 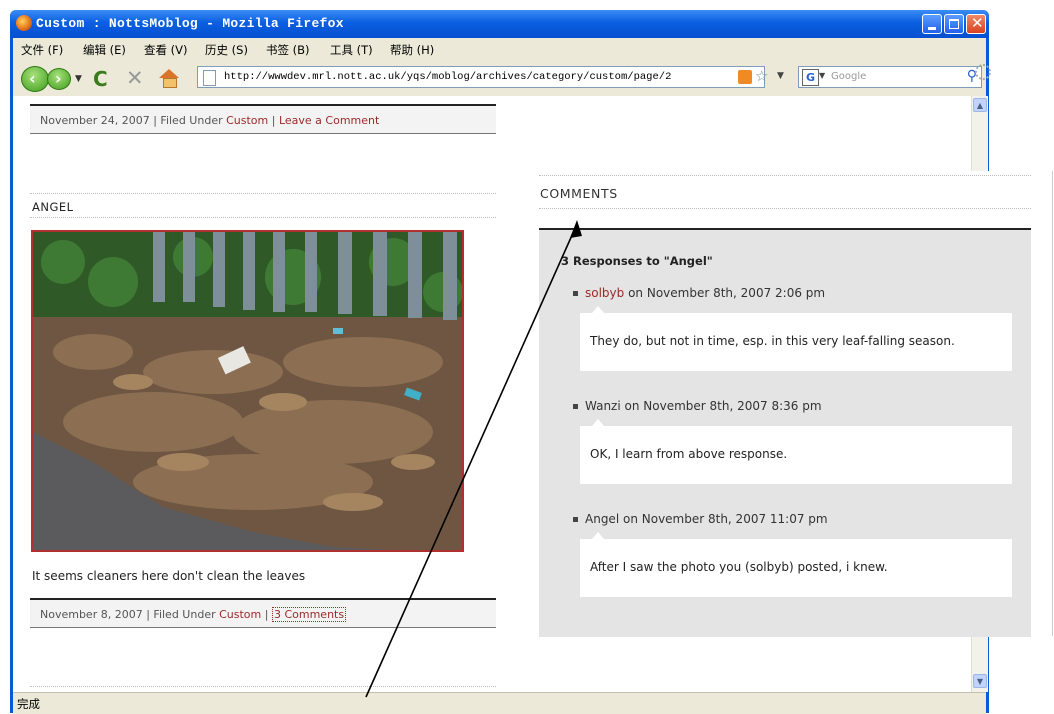 I want to click on menu-help: 帮助 (H), so click(x=412, y=50).